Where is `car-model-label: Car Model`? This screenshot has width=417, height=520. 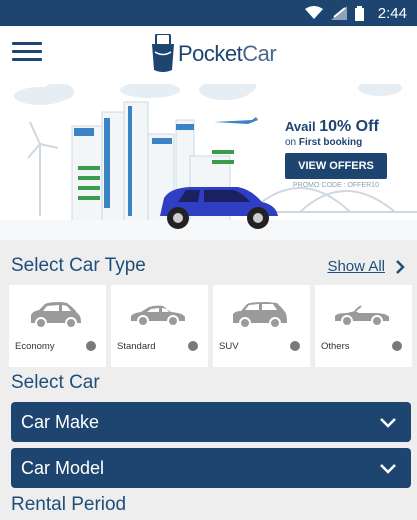
car-model-label: Car Model is located at coordinates (63, 467).